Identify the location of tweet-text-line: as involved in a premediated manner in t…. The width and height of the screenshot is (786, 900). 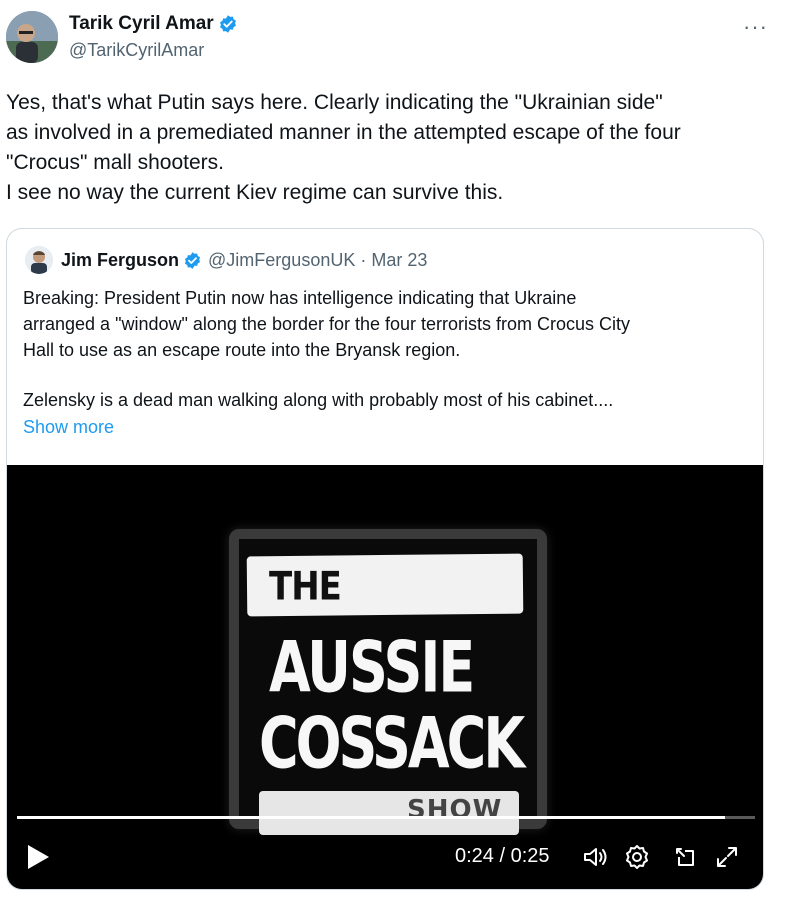
(343, 132).